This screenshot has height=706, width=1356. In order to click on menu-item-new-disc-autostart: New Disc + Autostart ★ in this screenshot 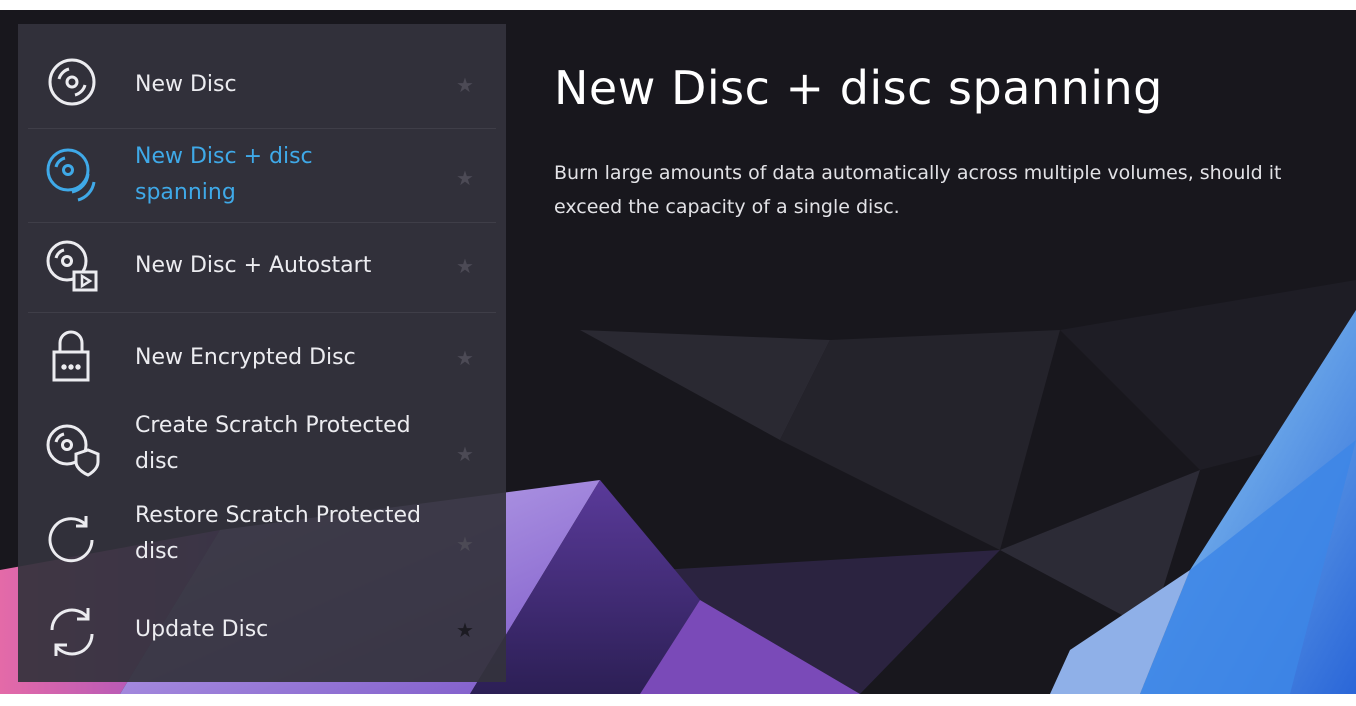, I will do `click(262, 267)`.